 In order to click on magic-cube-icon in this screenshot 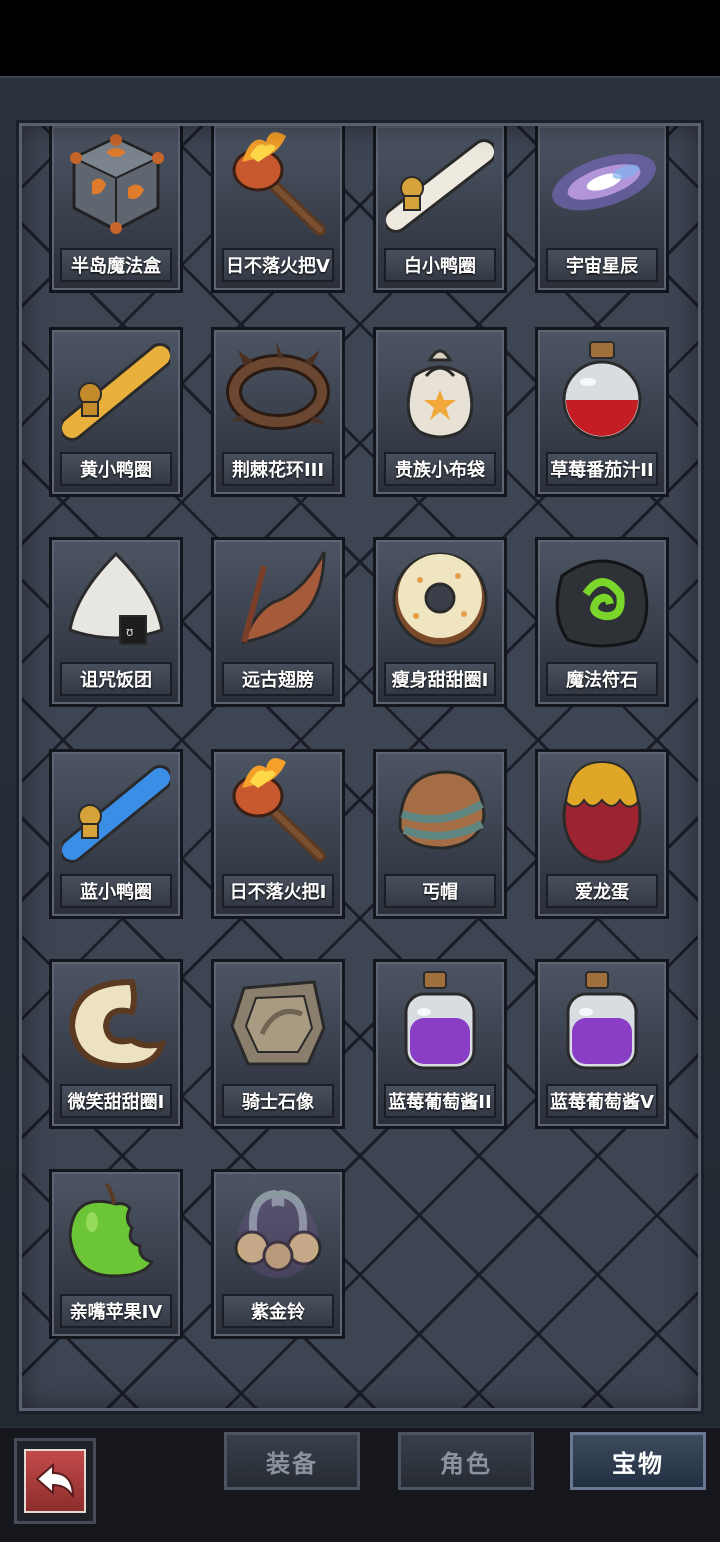, I will do `click(117, 184)`.